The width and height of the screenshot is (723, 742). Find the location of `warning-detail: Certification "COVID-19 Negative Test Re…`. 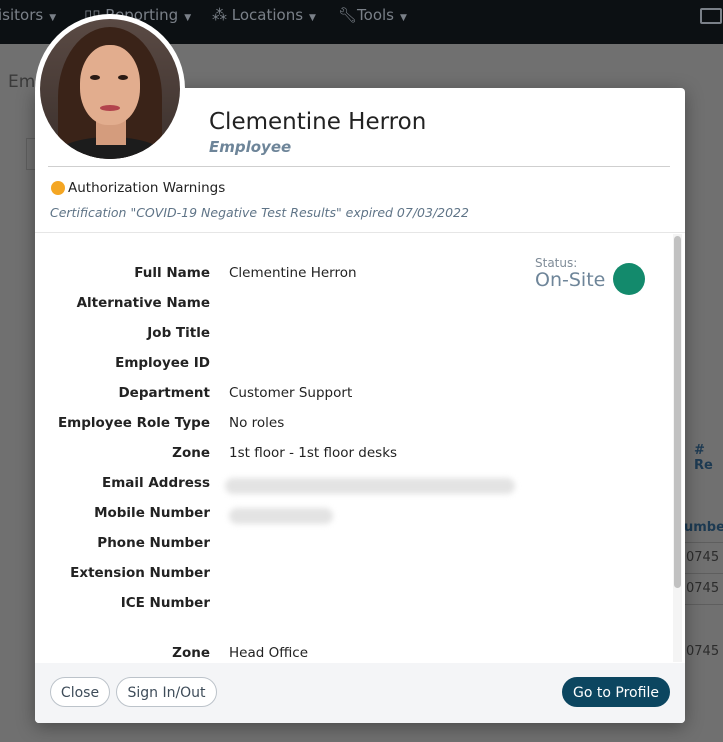

warning-detail: Certification "COVID-19 Negative Test Re… is located at coordinates (259, 212).